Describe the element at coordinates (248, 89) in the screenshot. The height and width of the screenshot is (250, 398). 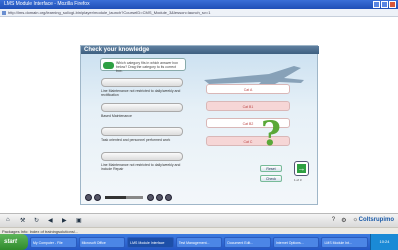
I see `category-slot-1: Cat A` at that location.